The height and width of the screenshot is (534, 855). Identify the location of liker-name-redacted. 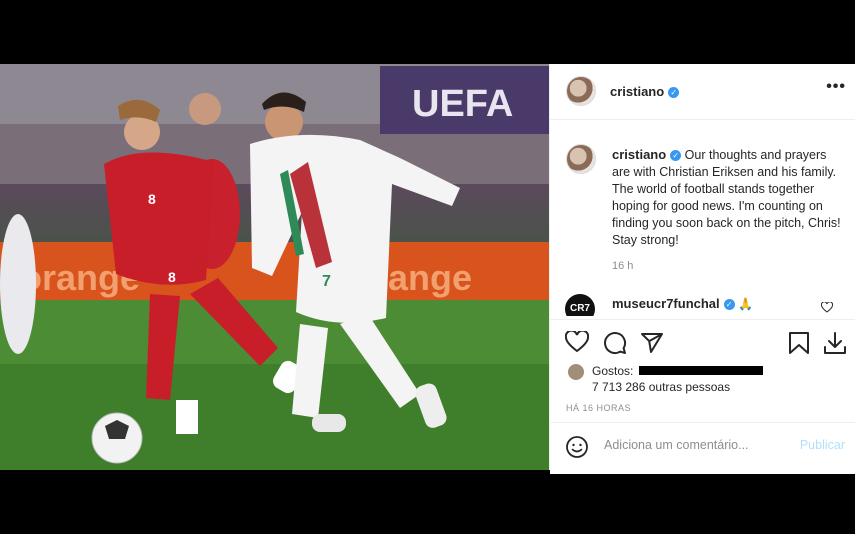
(700, 370).